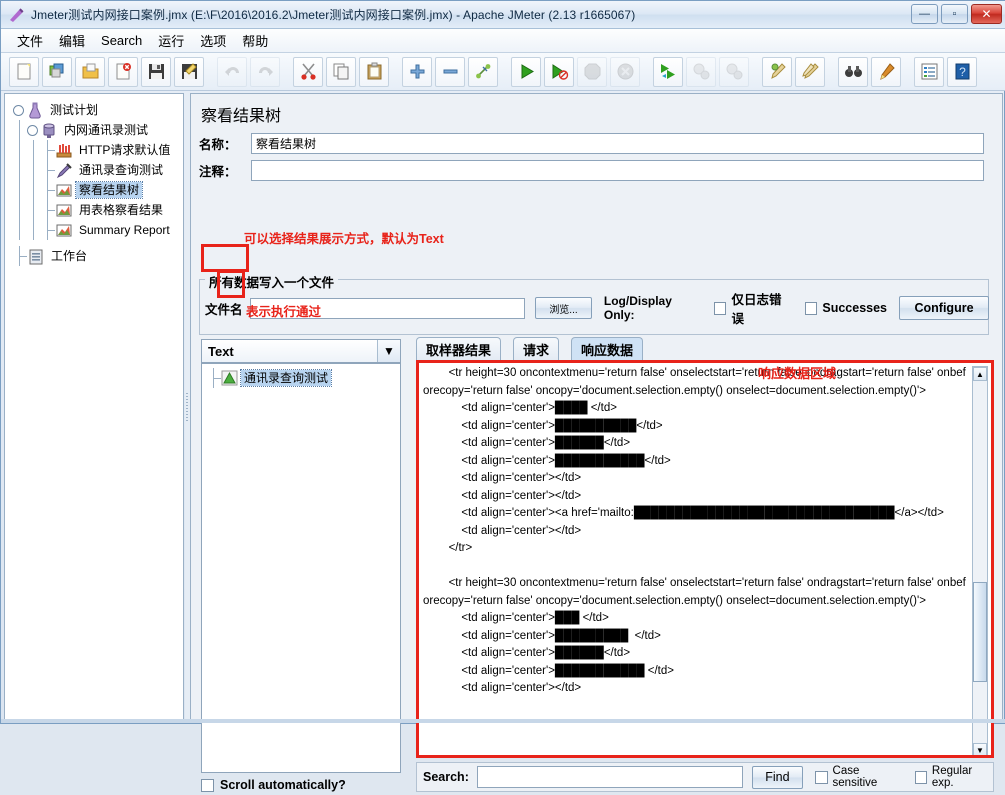 The height and width of the screenshot is (795, 1005). I want to click on tab-request: 请求, so click(536, 348).